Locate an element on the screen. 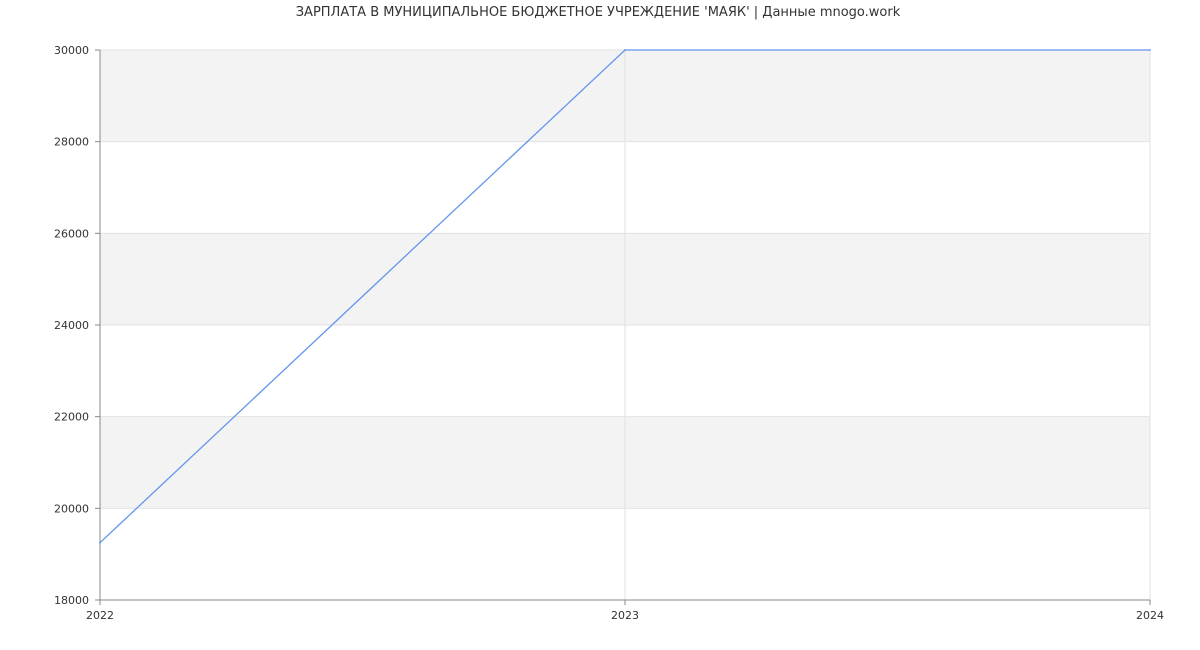 Image resolution: width=1200 pixels, height=650 pixels. x-tick-label: 2024 is located at coordinates (1150, 615).